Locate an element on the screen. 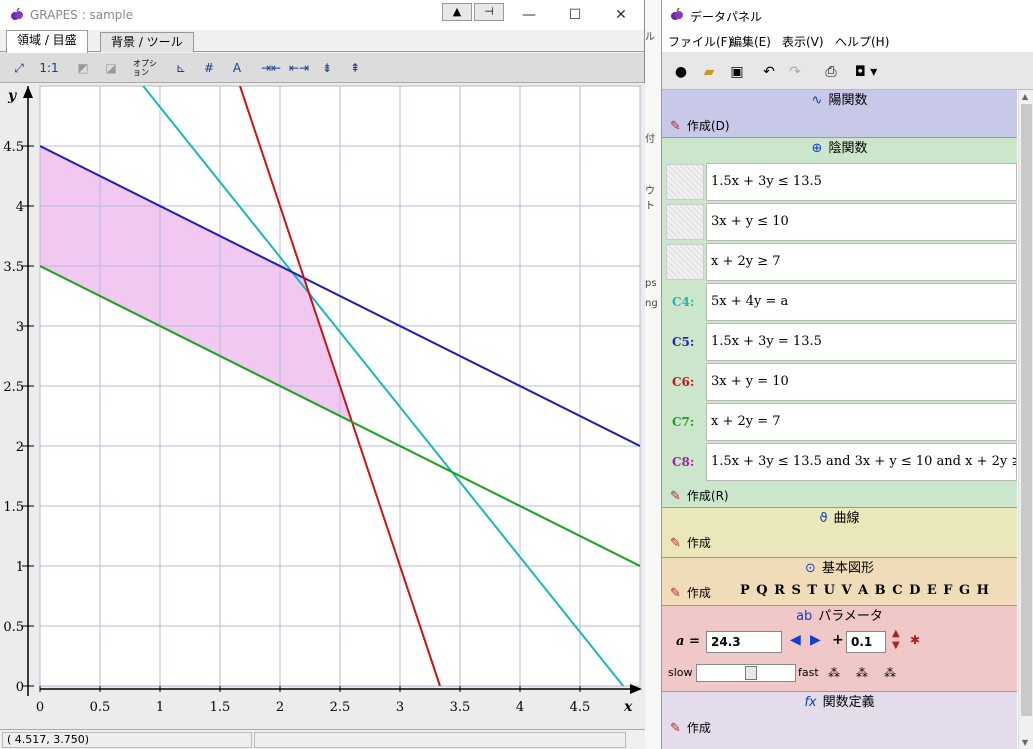  undo-zoom-icon: ◩ is located at coordinates (83, 68).